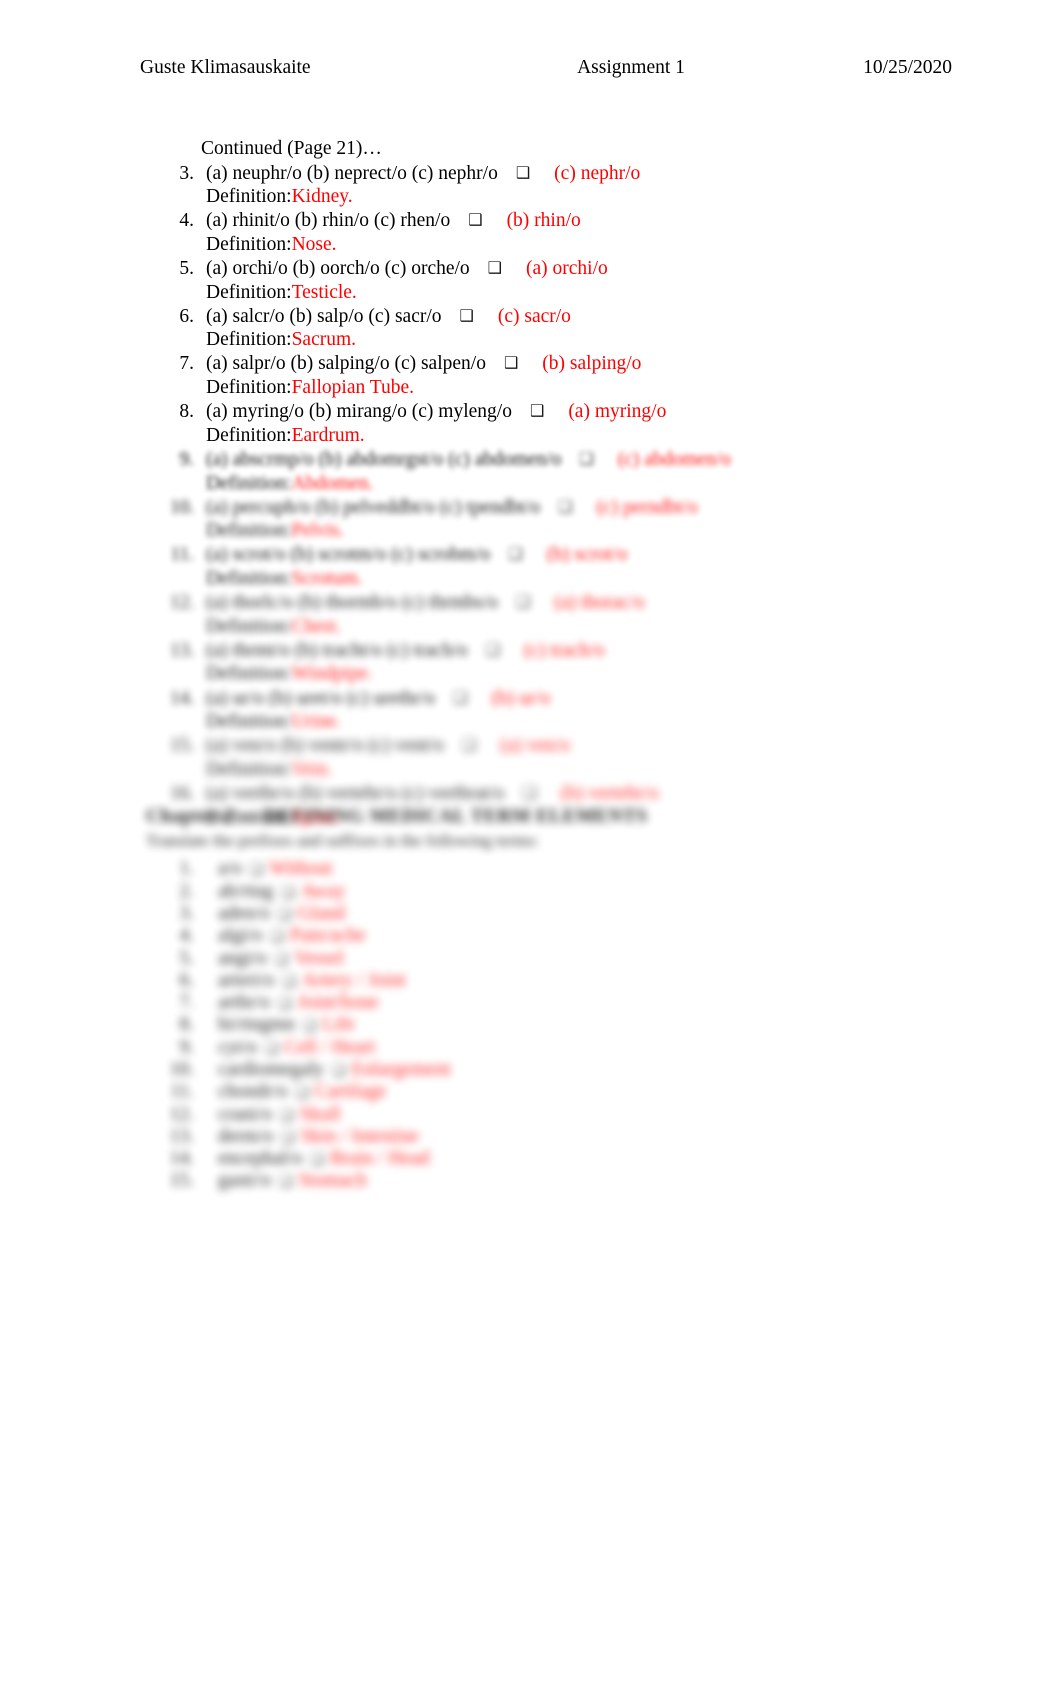 This screenshot has height=1691, width=1062. Describe the element at coordinates (181, 1181) in the screenshot. I see `term-number: 15.` at that location.